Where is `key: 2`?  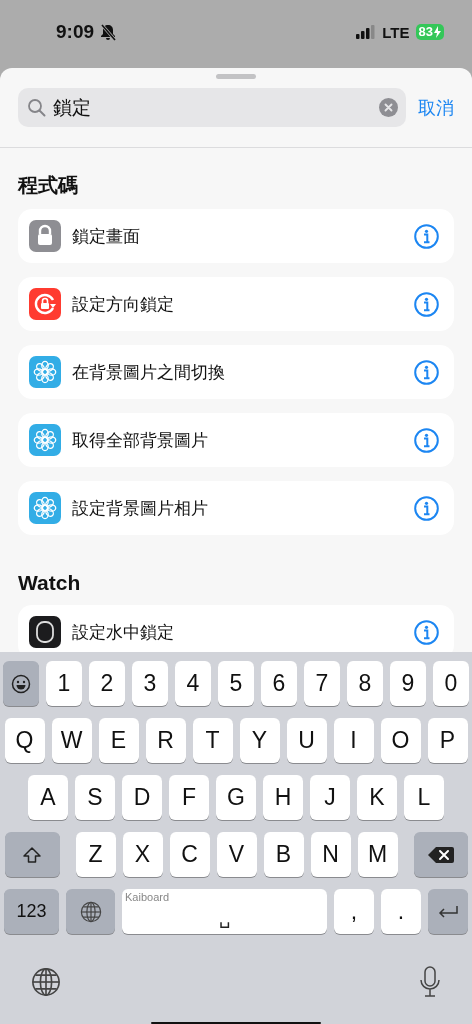
key: 2 is located at coordinates (107, 683).